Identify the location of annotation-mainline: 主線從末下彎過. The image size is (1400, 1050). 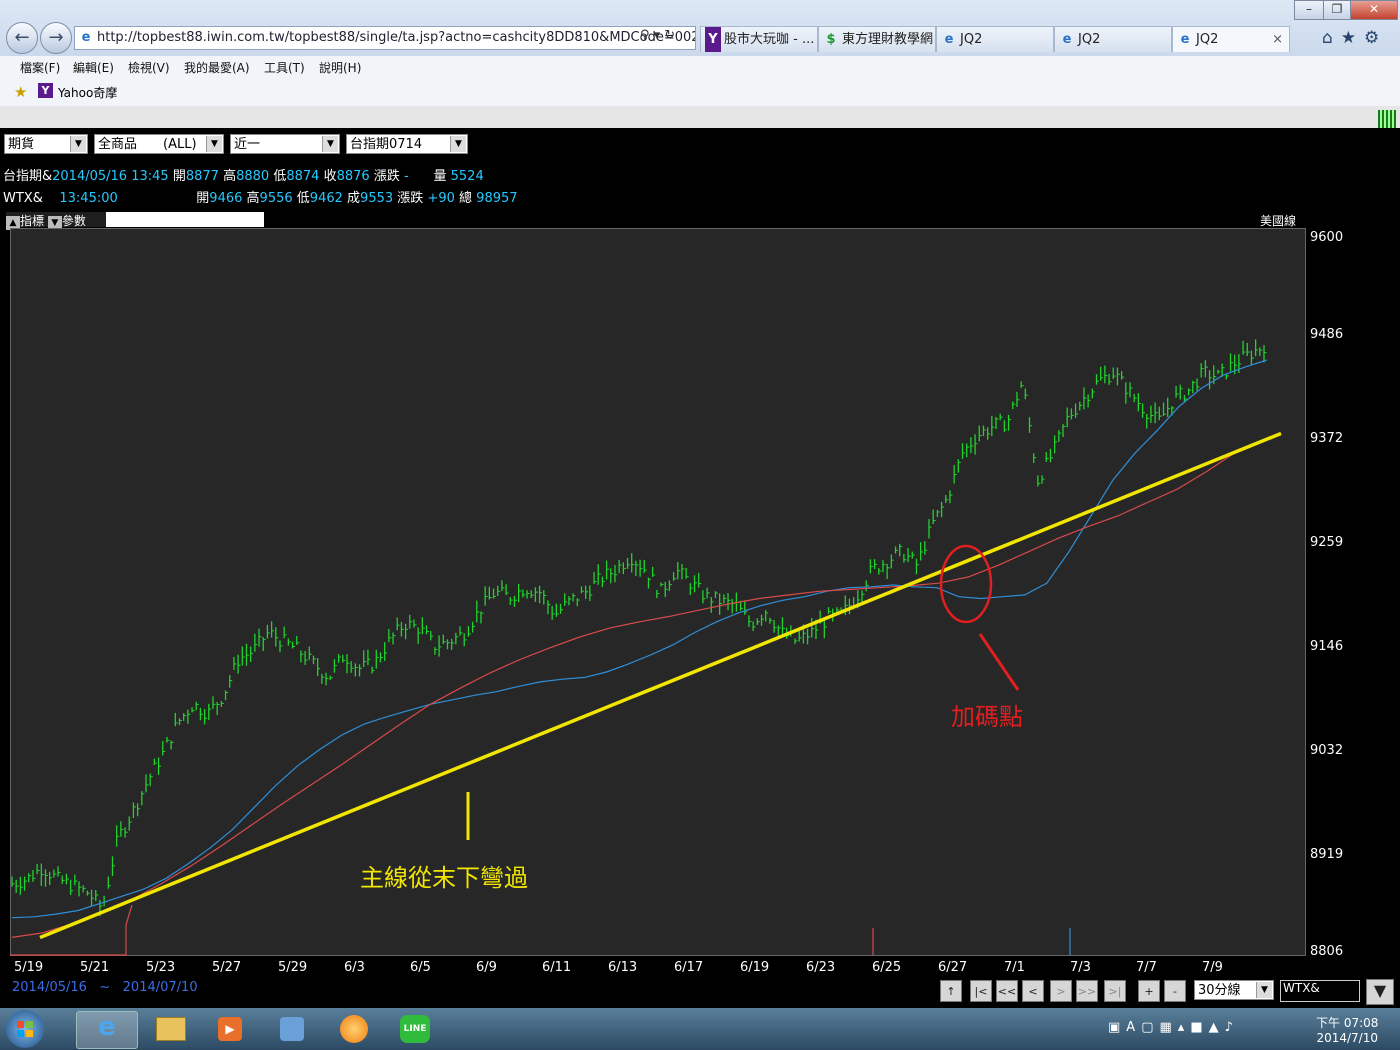
(444, 878).